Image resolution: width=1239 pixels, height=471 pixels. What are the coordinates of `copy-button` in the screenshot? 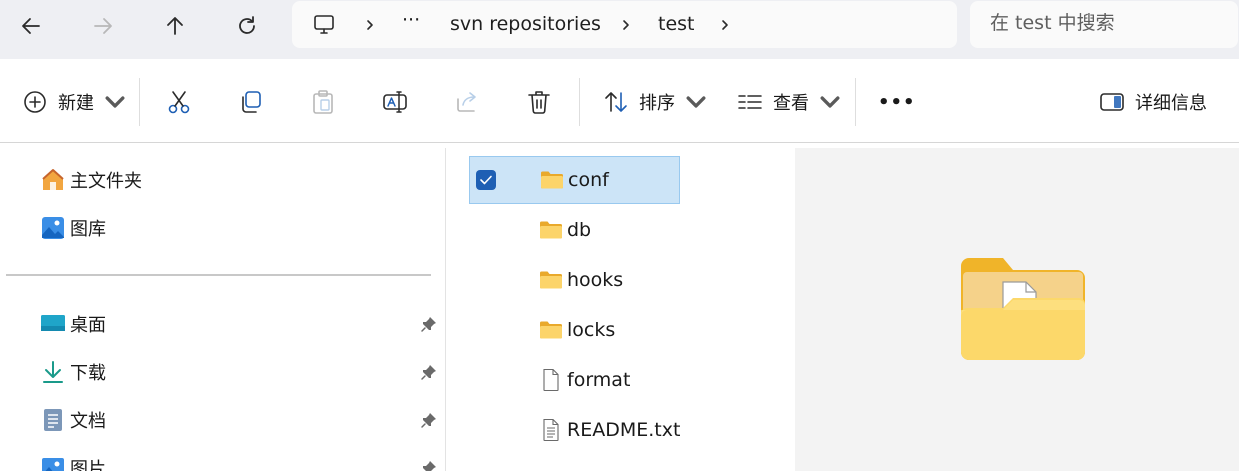 It's located at (251, 102).